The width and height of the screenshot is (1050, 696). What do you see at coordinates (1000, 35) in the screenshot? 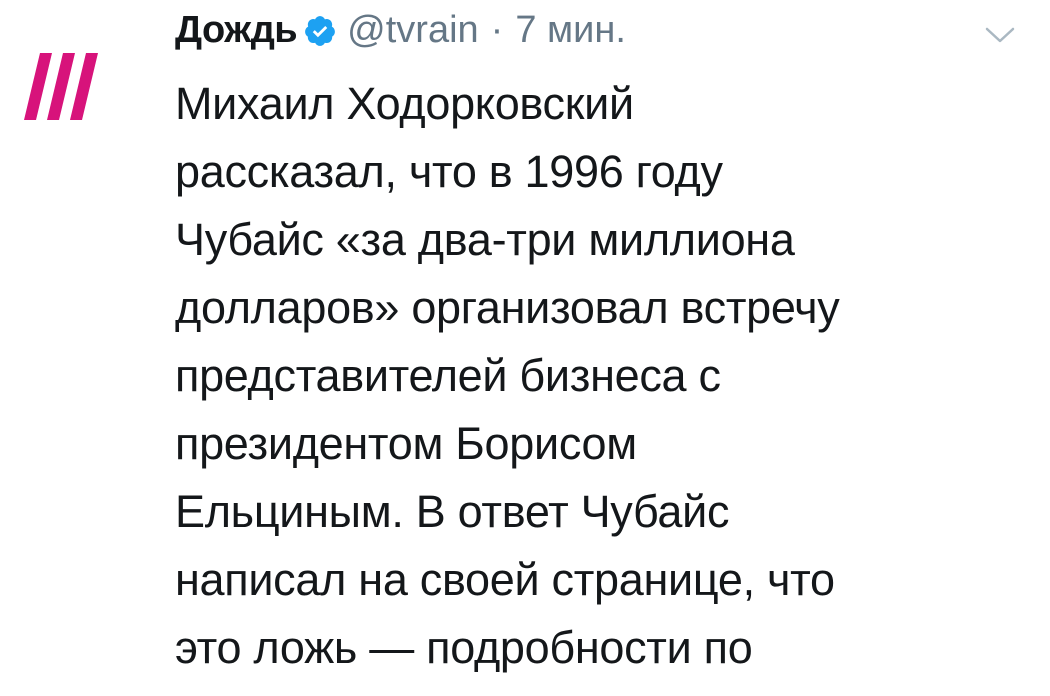
I see `chevron-down-icon` at bounding box center [1000, 35].